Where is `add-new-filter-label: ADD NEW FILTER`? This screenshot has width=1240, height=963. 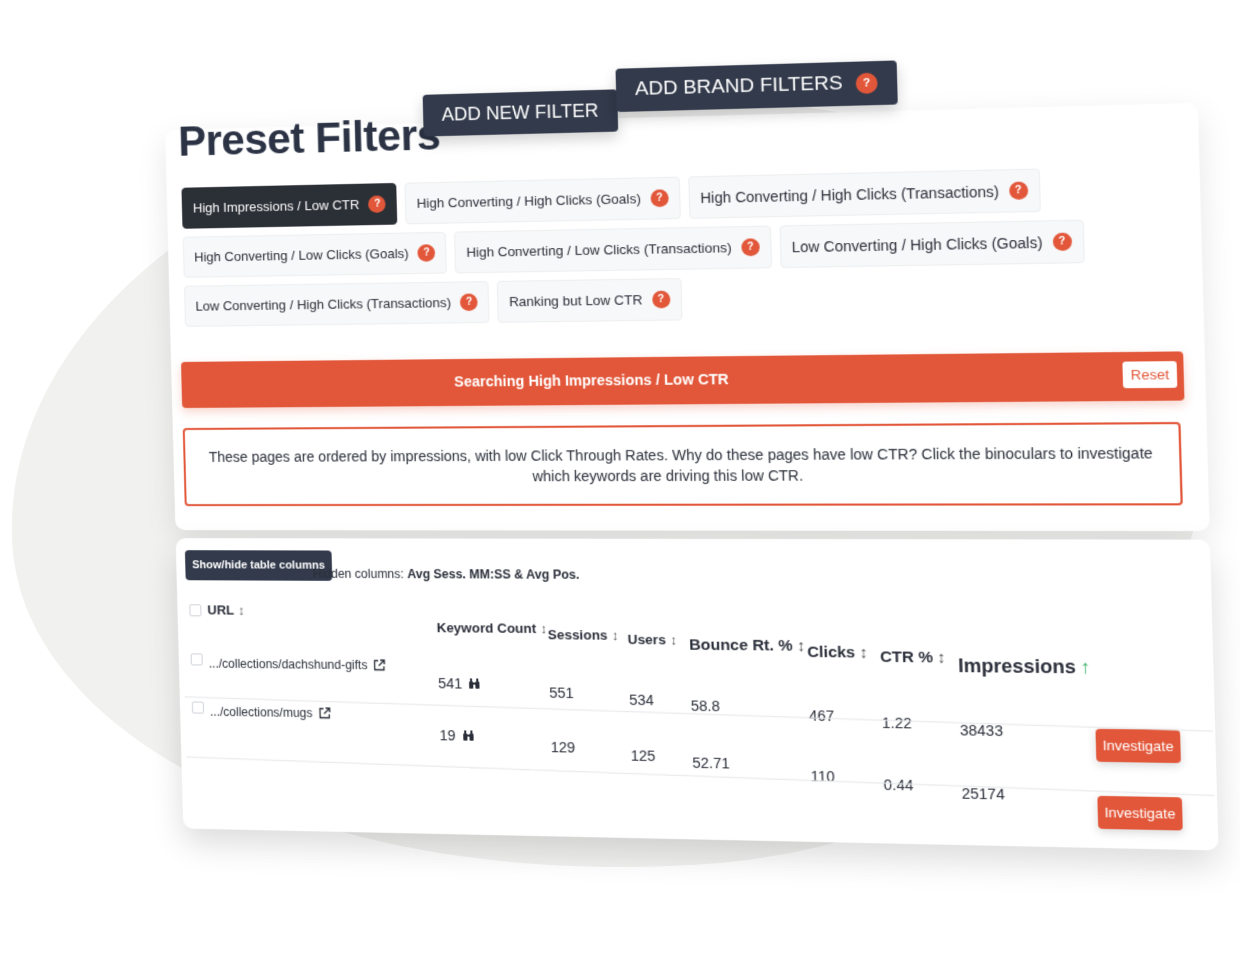 add-new-filter-label: ADD NEW FILTER is located at coordinates (520, 112).